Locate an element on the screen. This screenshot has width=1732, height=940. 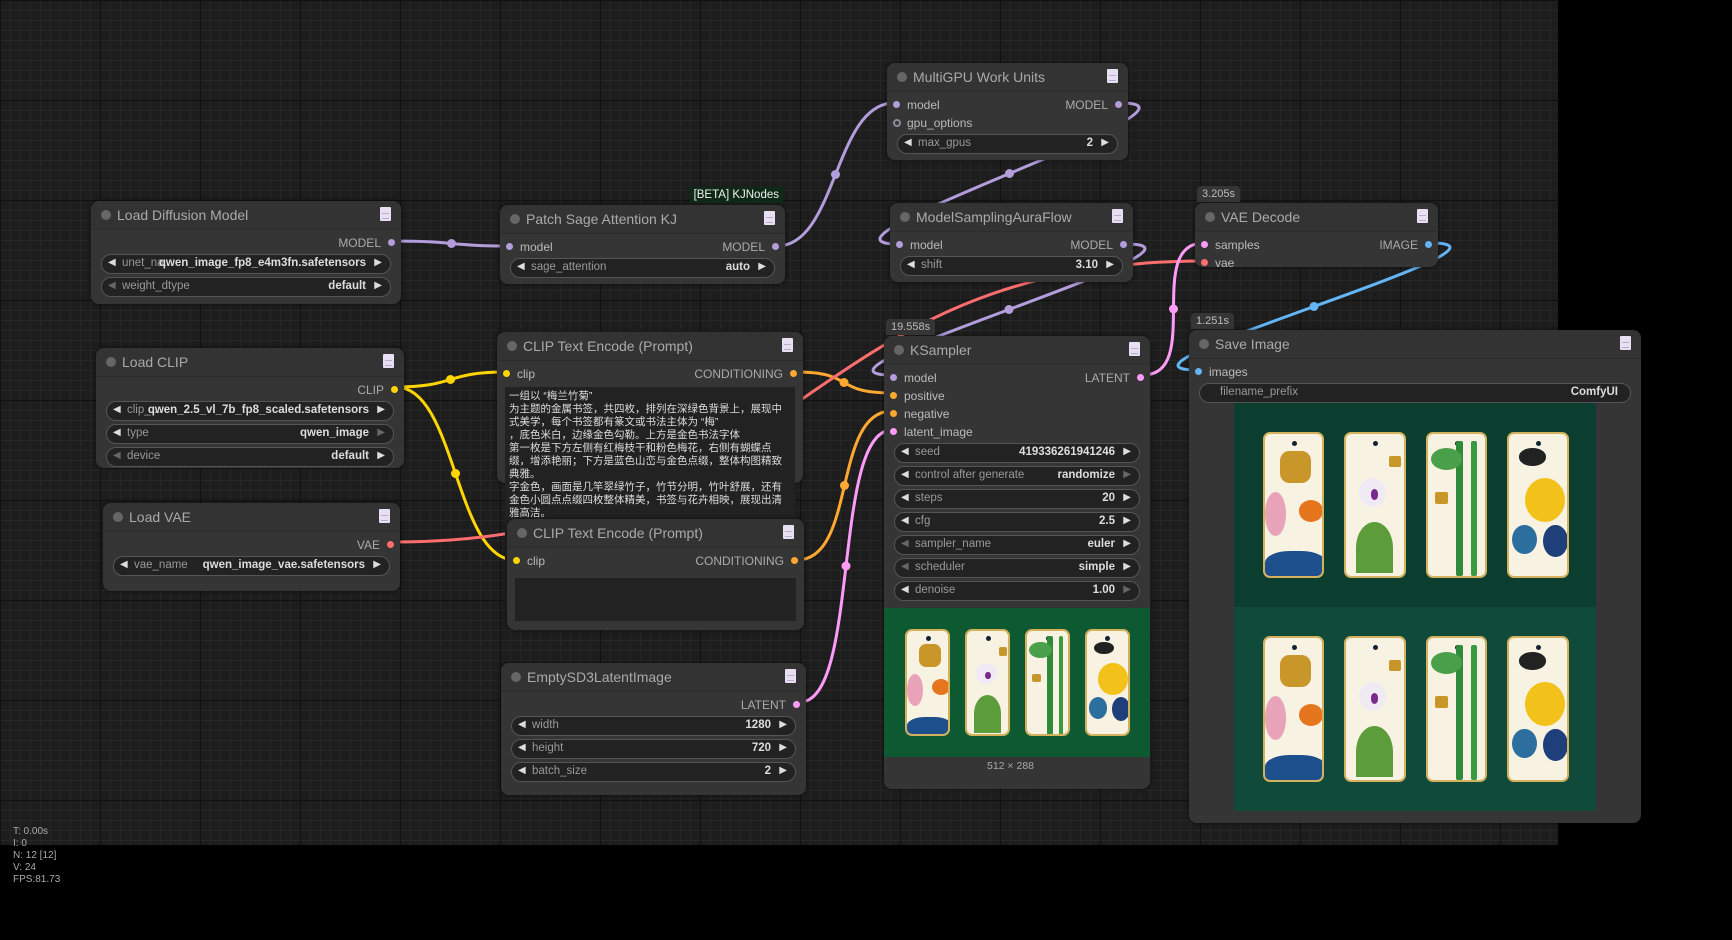
input-slot-images is located at coordinates (1198, 371).